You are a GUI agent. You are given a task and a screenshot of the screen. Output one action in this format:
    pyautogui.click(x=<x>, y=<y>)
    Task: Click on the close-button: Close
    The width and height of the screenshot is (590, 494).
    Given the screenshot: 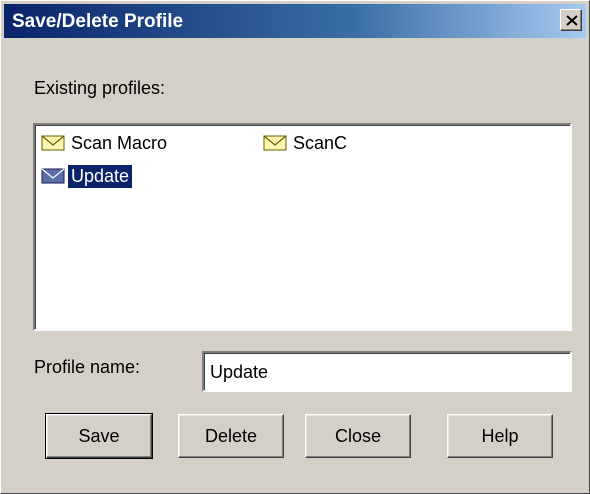 What is the action you would take?
    pyautogui.click(x=358, y=436)
    